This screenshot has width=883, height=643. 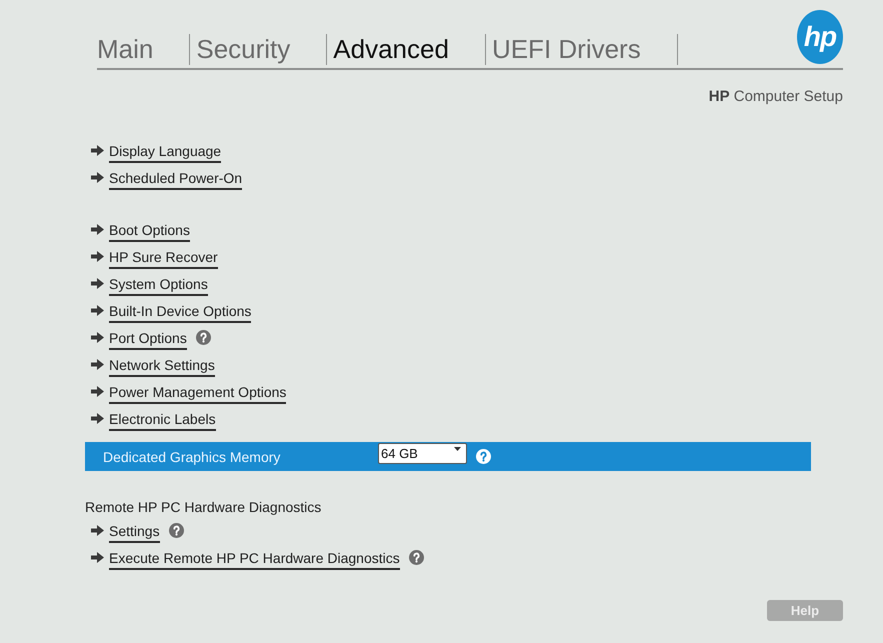 I want to click on menu-link: Built-In Device Options, so click(x=180, y=312).